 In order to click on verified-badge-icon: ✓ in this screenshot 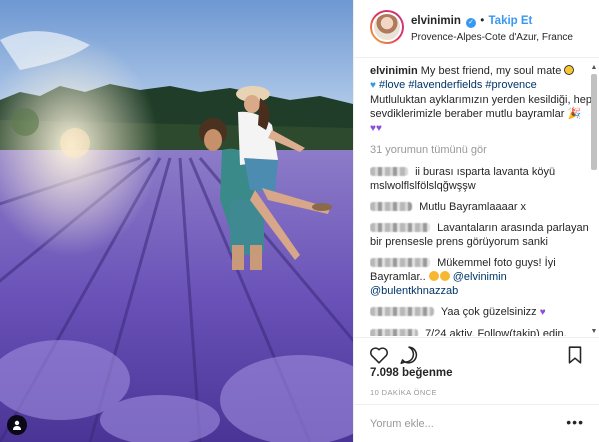, I will do `click(471, 23)`.